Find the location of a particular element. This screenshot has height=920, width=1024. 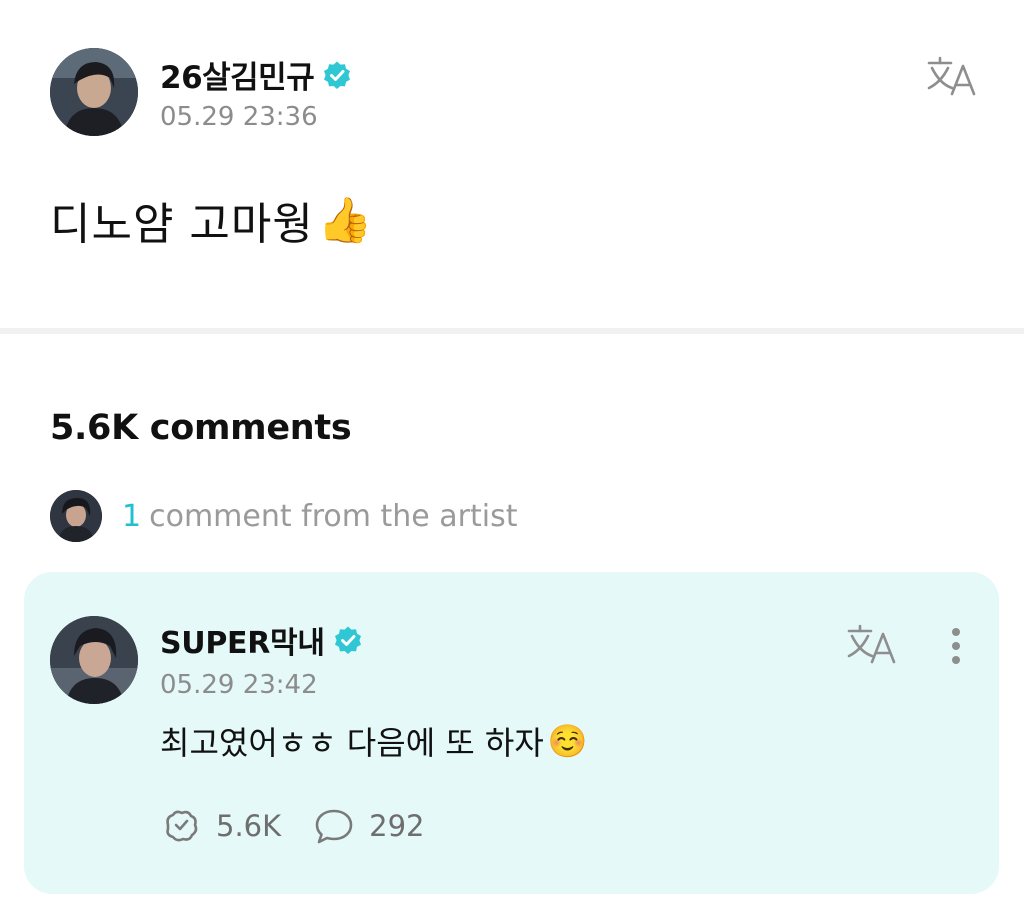

artist-avatar is located at coordinates (76, 516).